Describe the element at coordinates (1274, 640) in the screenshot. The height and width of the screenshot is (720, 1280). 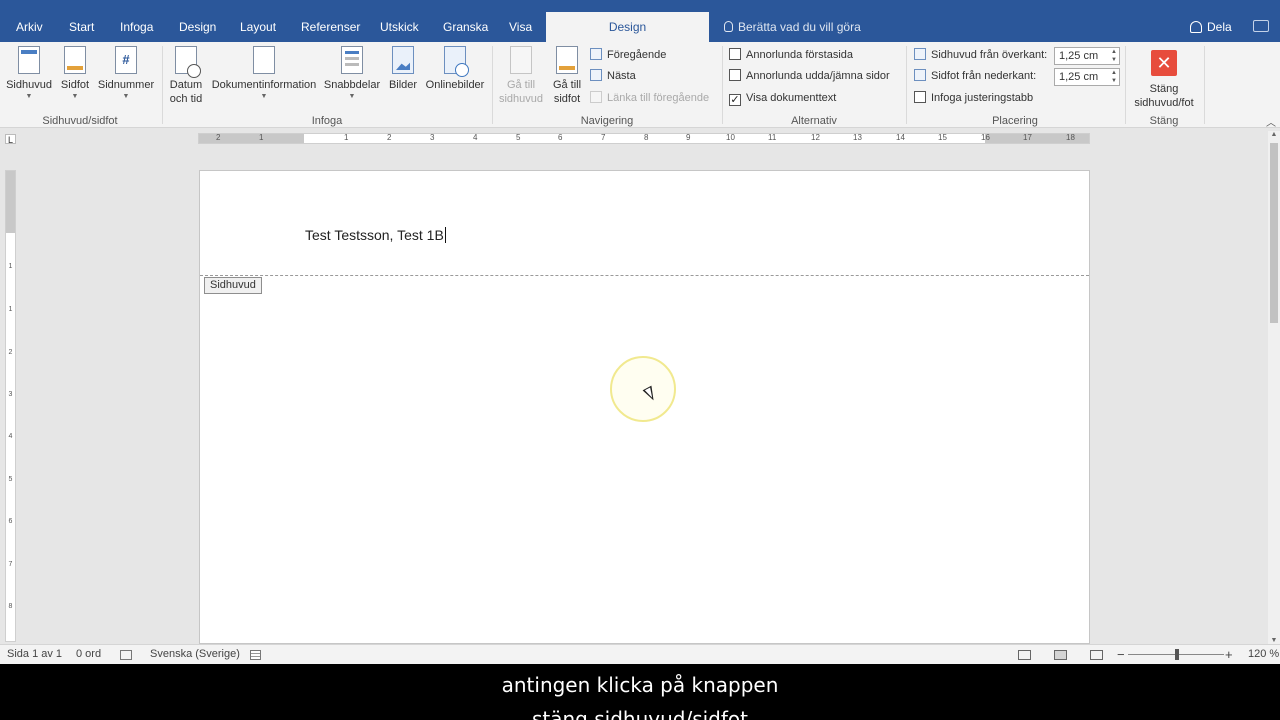
I see `scroll-down-icon: ▼` at that location.